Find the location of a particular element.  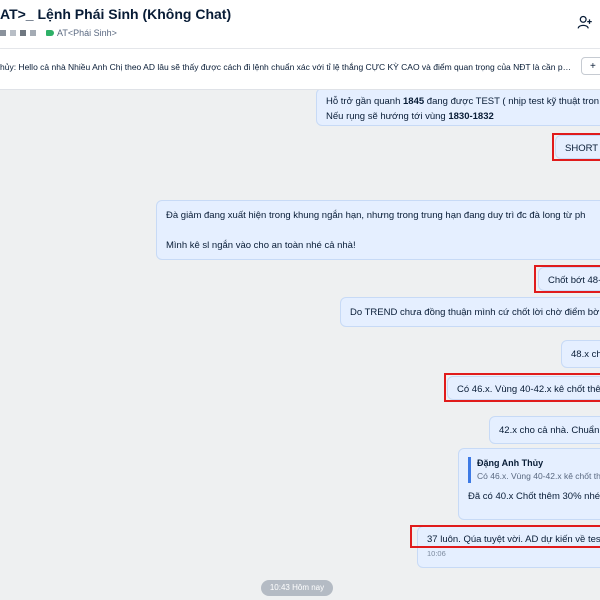

add-member-icon is located at coordinates (585, 23).